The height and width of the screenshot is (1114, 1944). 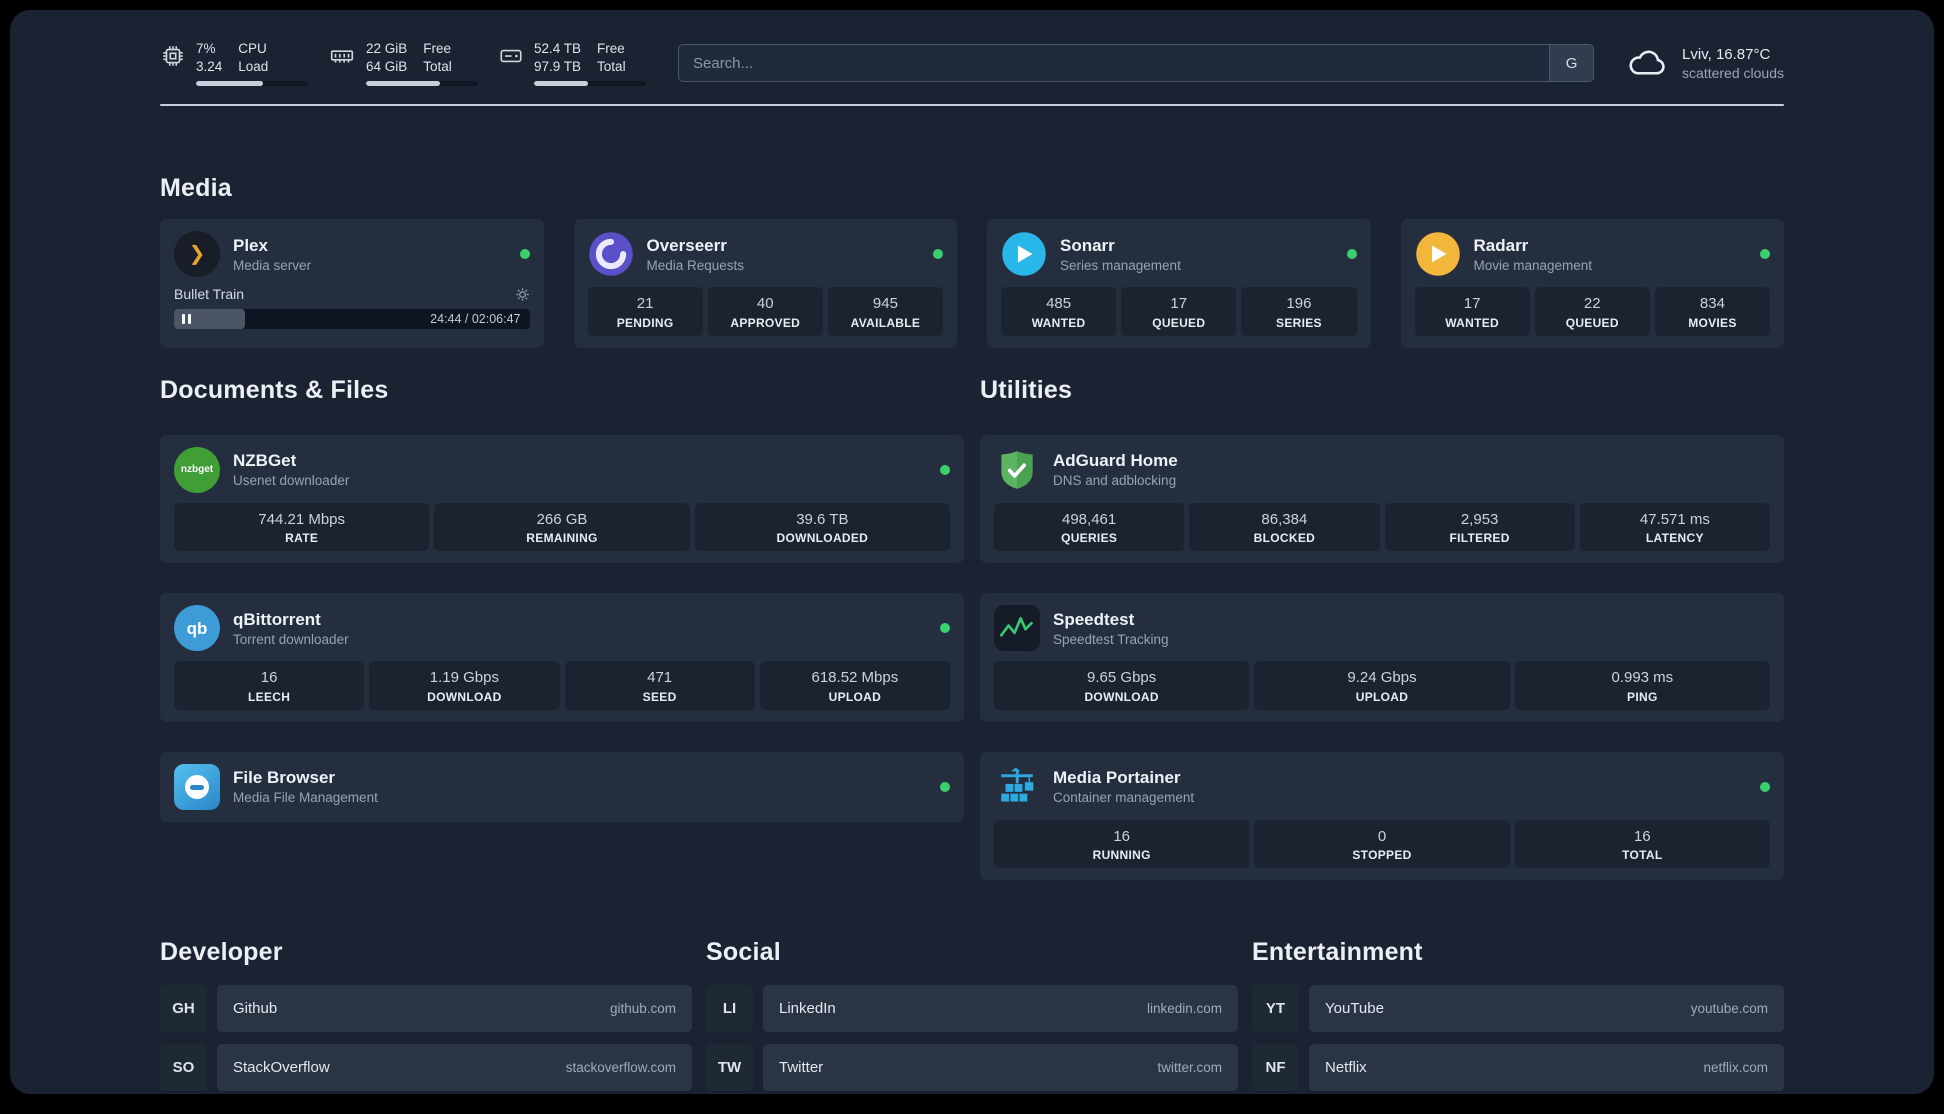 What do you see at coordinates (1501, 245) in the screenshot?
I see `service-name: Radarr` at bounding box center [1501, 245].